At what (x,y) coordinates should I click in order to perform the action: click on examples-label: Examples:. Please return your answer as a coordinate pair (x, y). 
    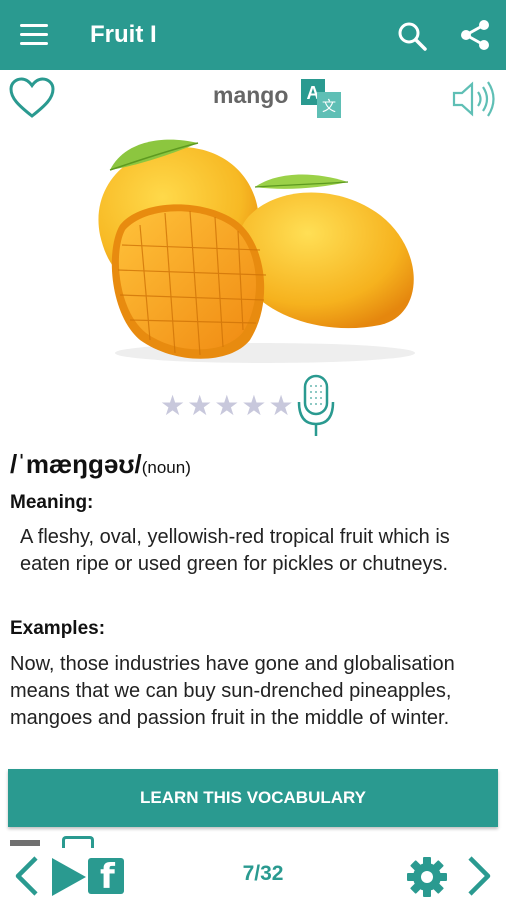
    Looking at the image, I should click on (58, 628).